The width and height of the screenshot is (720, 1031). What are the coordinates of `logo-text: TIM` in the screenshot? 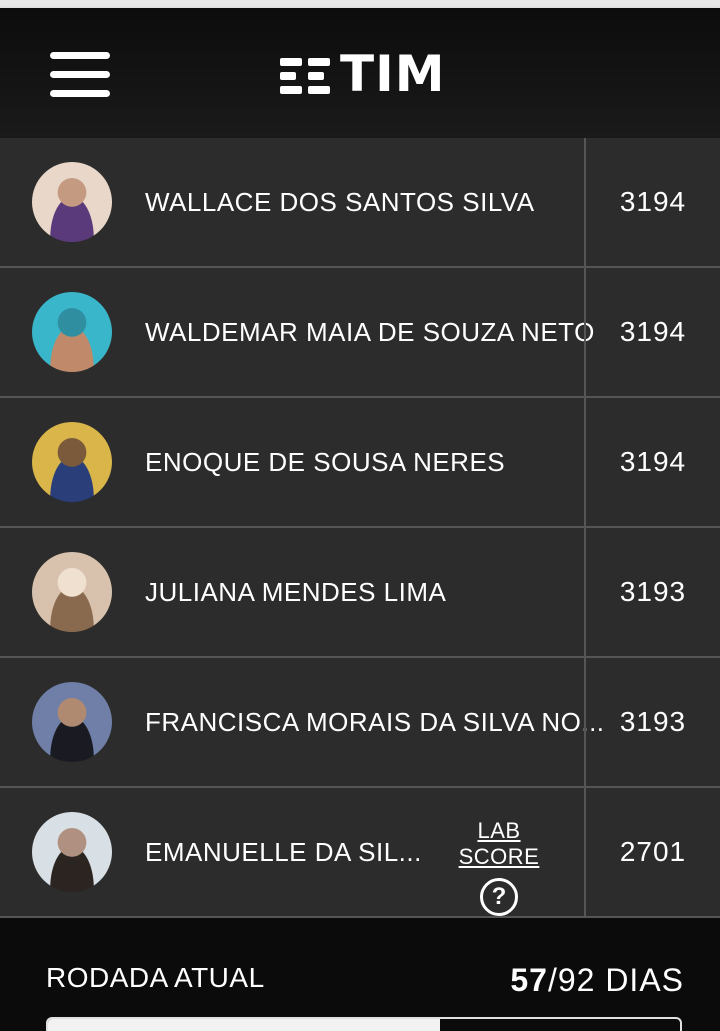 It's located at (393, 74).